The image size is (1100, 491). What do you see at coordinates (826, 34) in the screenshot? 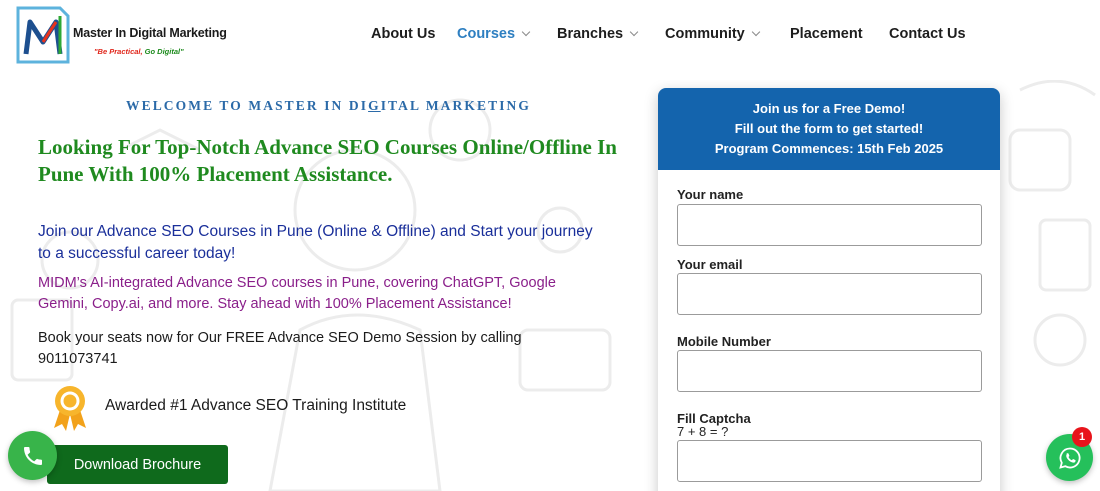
I see `nav-placement: Placement` at bounding box center [826, 34].